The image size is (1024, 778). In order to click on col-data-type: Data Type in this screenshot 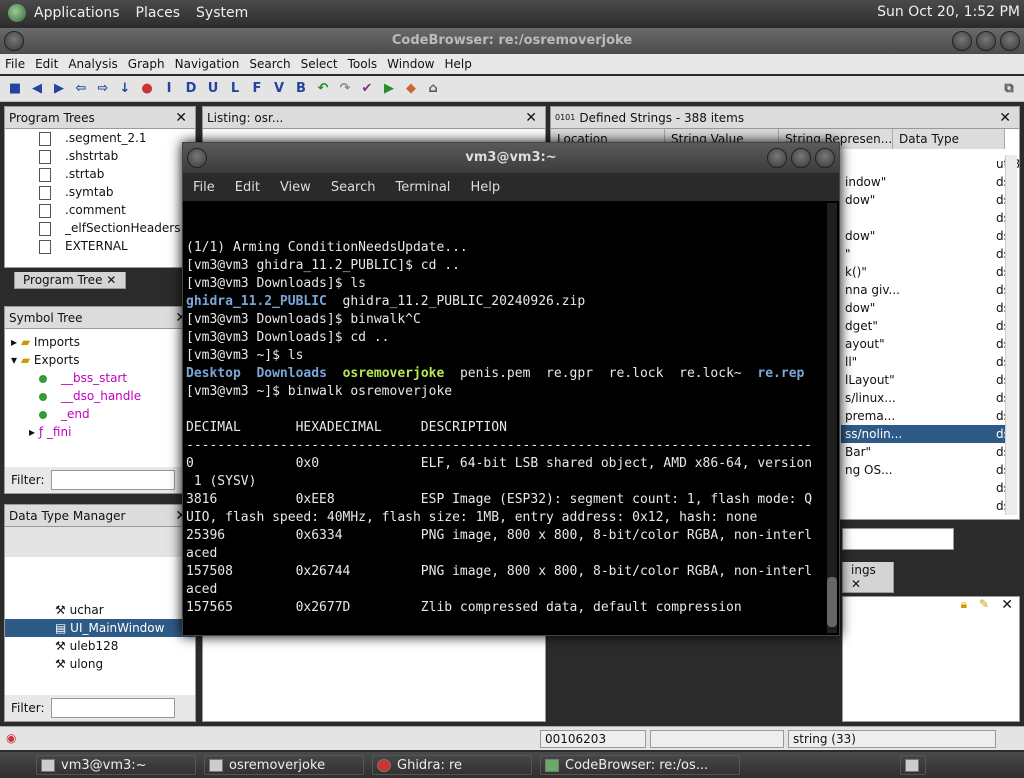, I will do `click(949, 139)`.